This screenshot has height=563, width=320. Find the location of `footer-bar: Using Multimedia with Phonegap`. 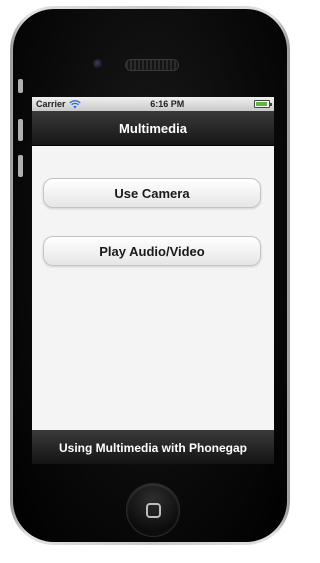

footer-bar: Using Multimedia with Phonegap is located at coordinates (153, 447).